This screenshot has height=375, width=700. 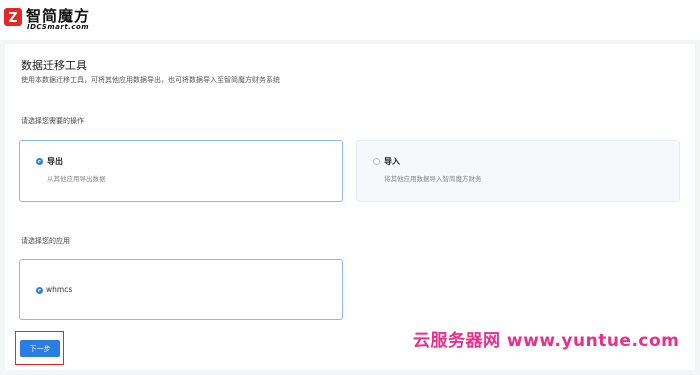 I want to click on import-radio, so click(x=376, y=161).